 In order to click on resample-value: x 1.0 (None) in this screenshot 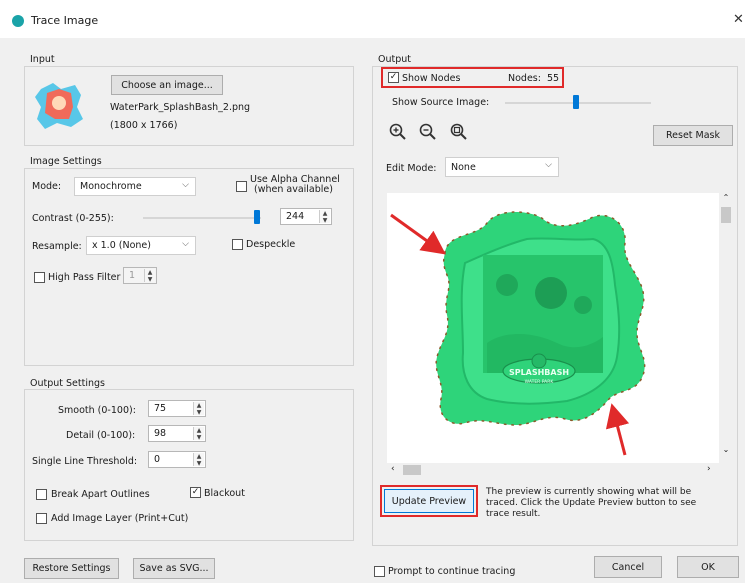, I will do `click(121, 245)`.